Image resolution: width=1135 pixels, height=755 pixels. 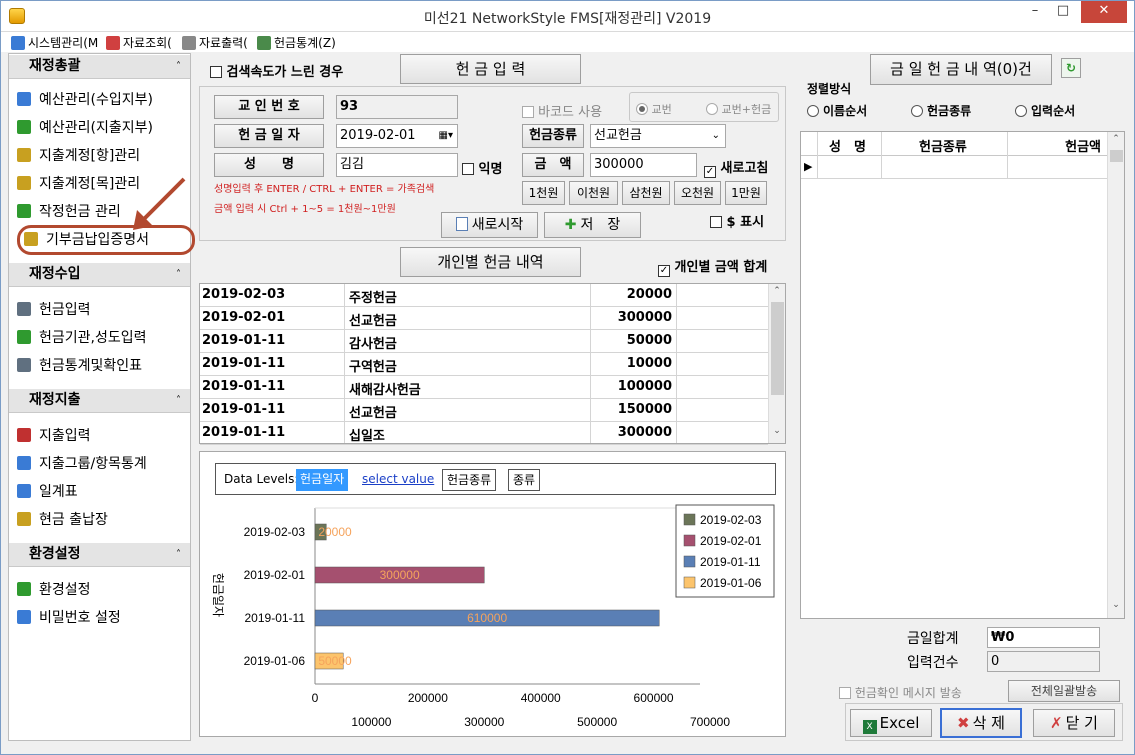 I want to click on sidebar-item: 헌금기관,성도입력, so click(x=102, y=338).